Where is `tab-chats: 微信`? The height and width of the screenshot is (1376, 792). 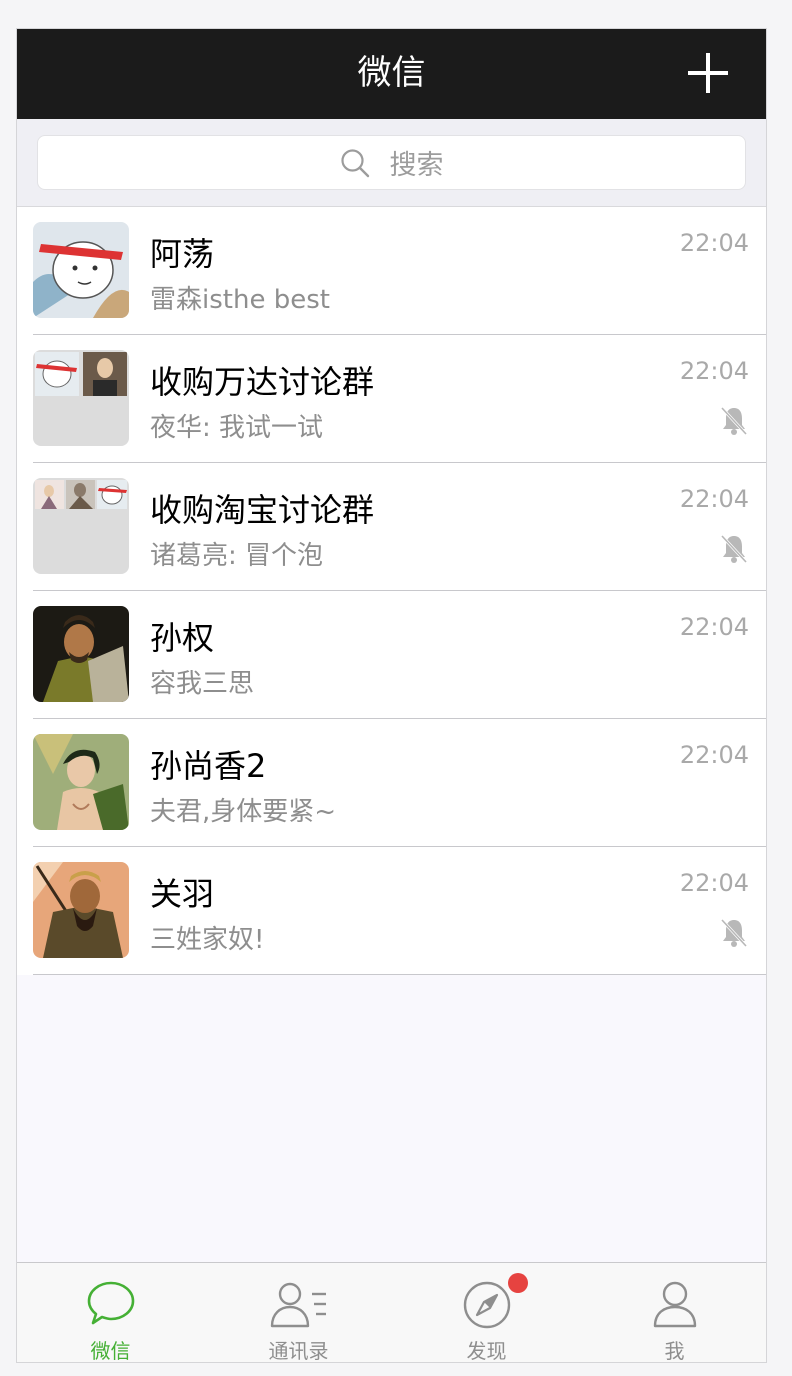
tab-chats: 微信 is located at coordinates (110, 1313).